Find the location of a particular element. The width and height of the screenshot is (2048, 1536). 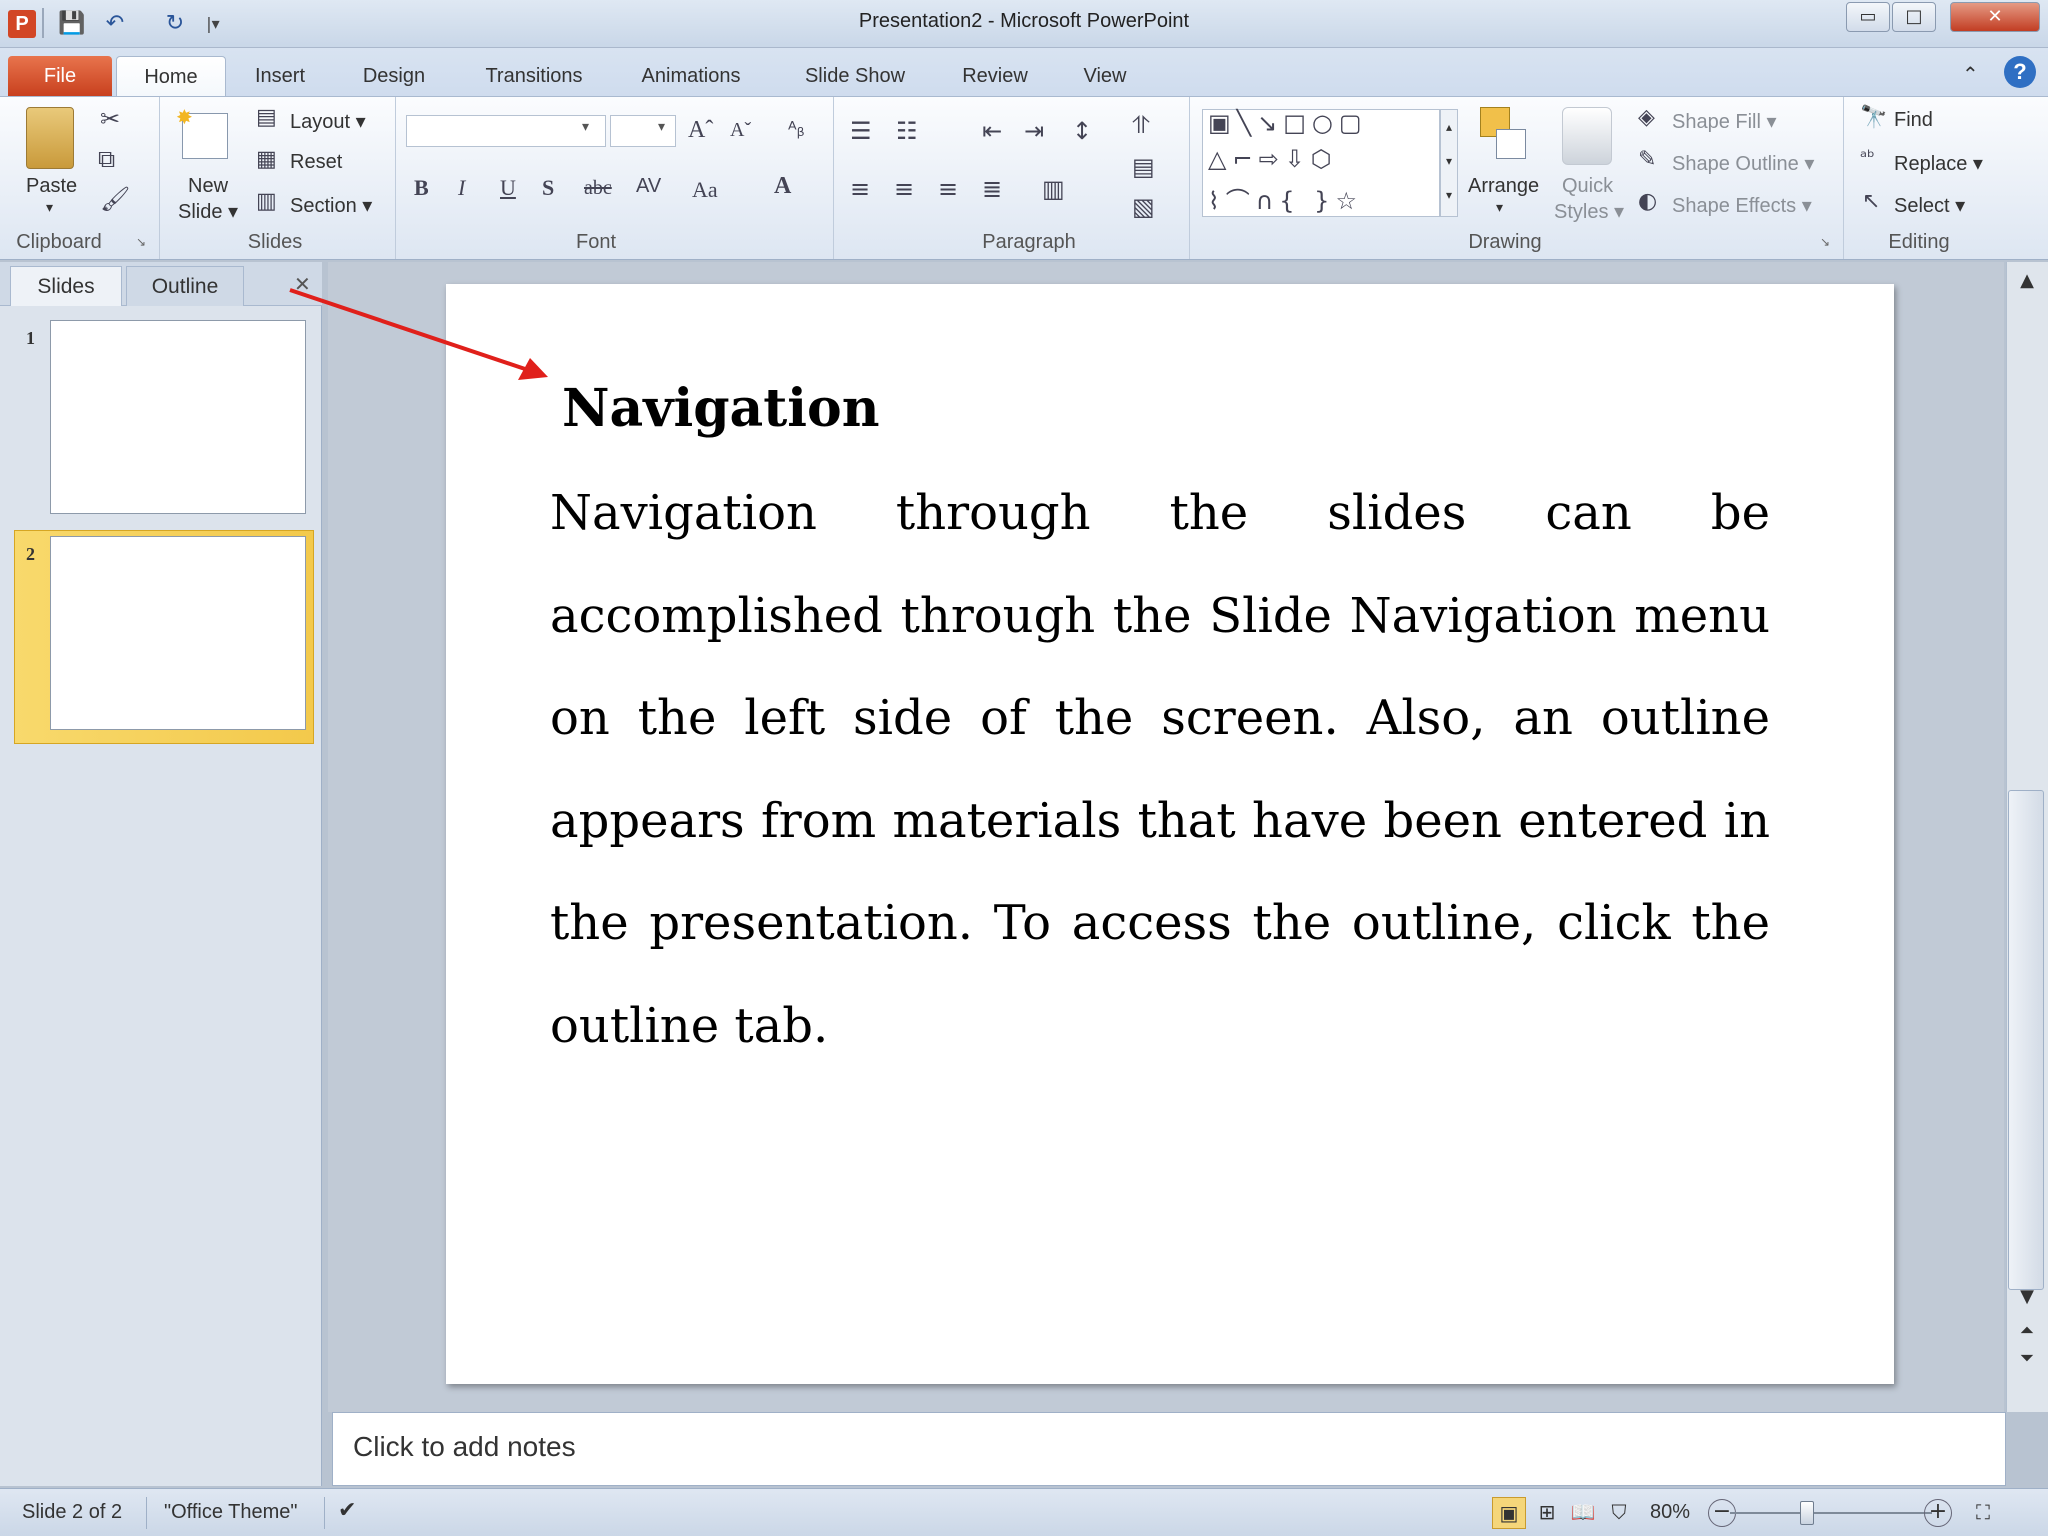

paste-button: Paste is located at coordinates (51, 186).